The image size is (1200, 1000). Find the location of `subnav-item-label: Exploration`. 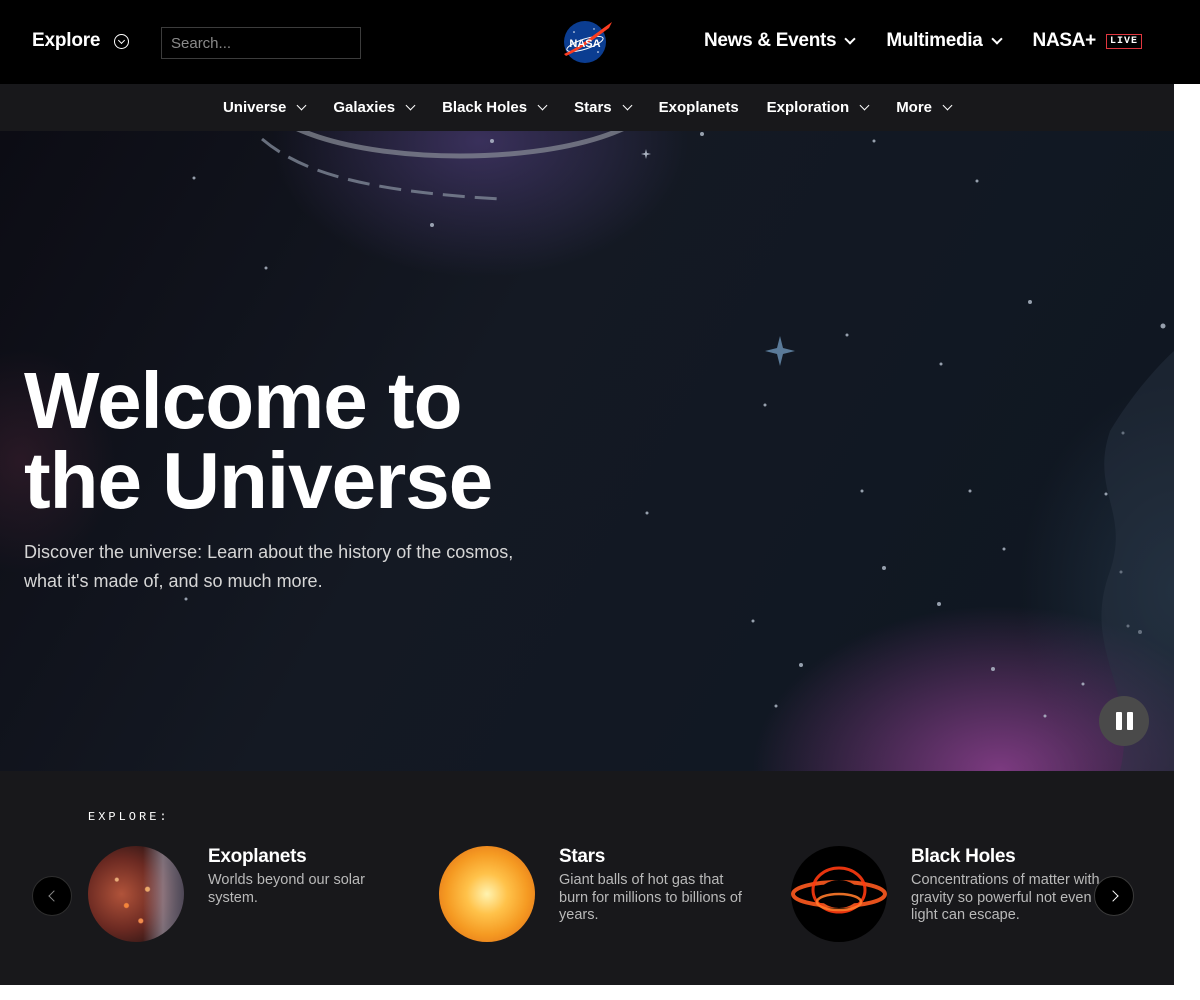

subnav-item-label: Exploration is located at coordinates (808, 107).